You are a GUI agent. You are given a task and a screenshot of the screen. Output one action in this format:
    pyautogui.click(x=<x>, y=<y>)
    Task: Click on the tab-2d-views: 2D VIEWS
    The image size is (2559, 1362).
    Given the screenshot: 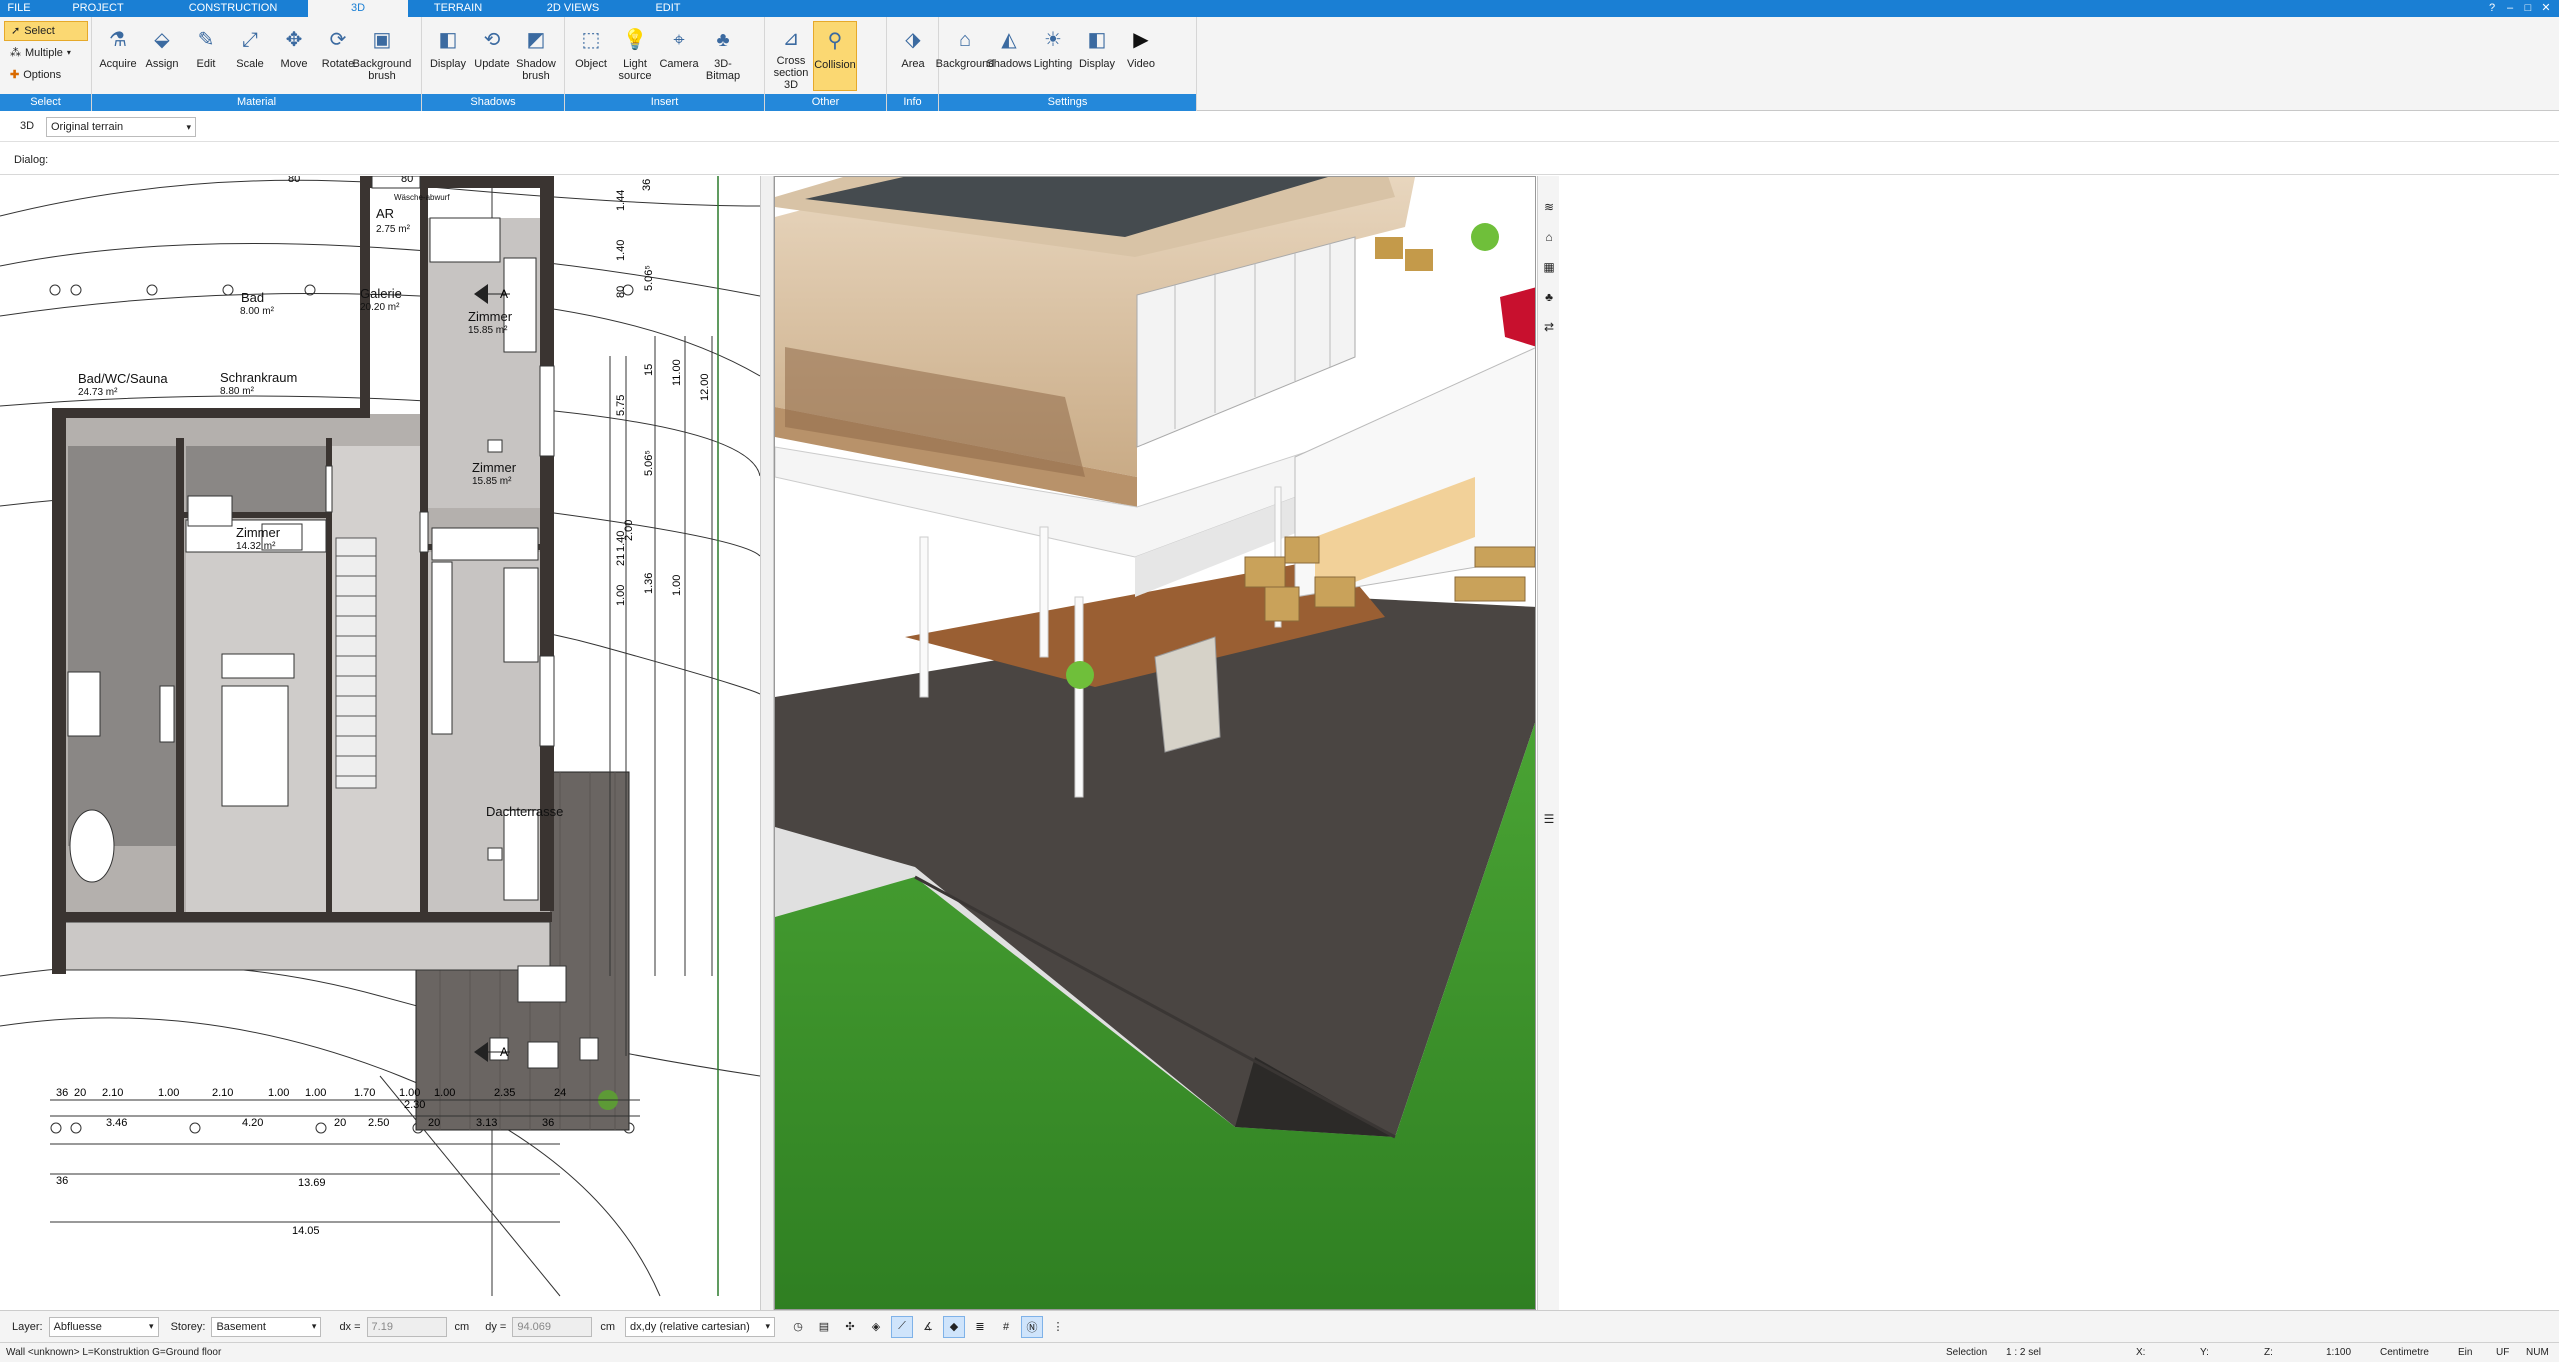 What is the action you would take?
    pyautogui.click(x=573, y=8)
    